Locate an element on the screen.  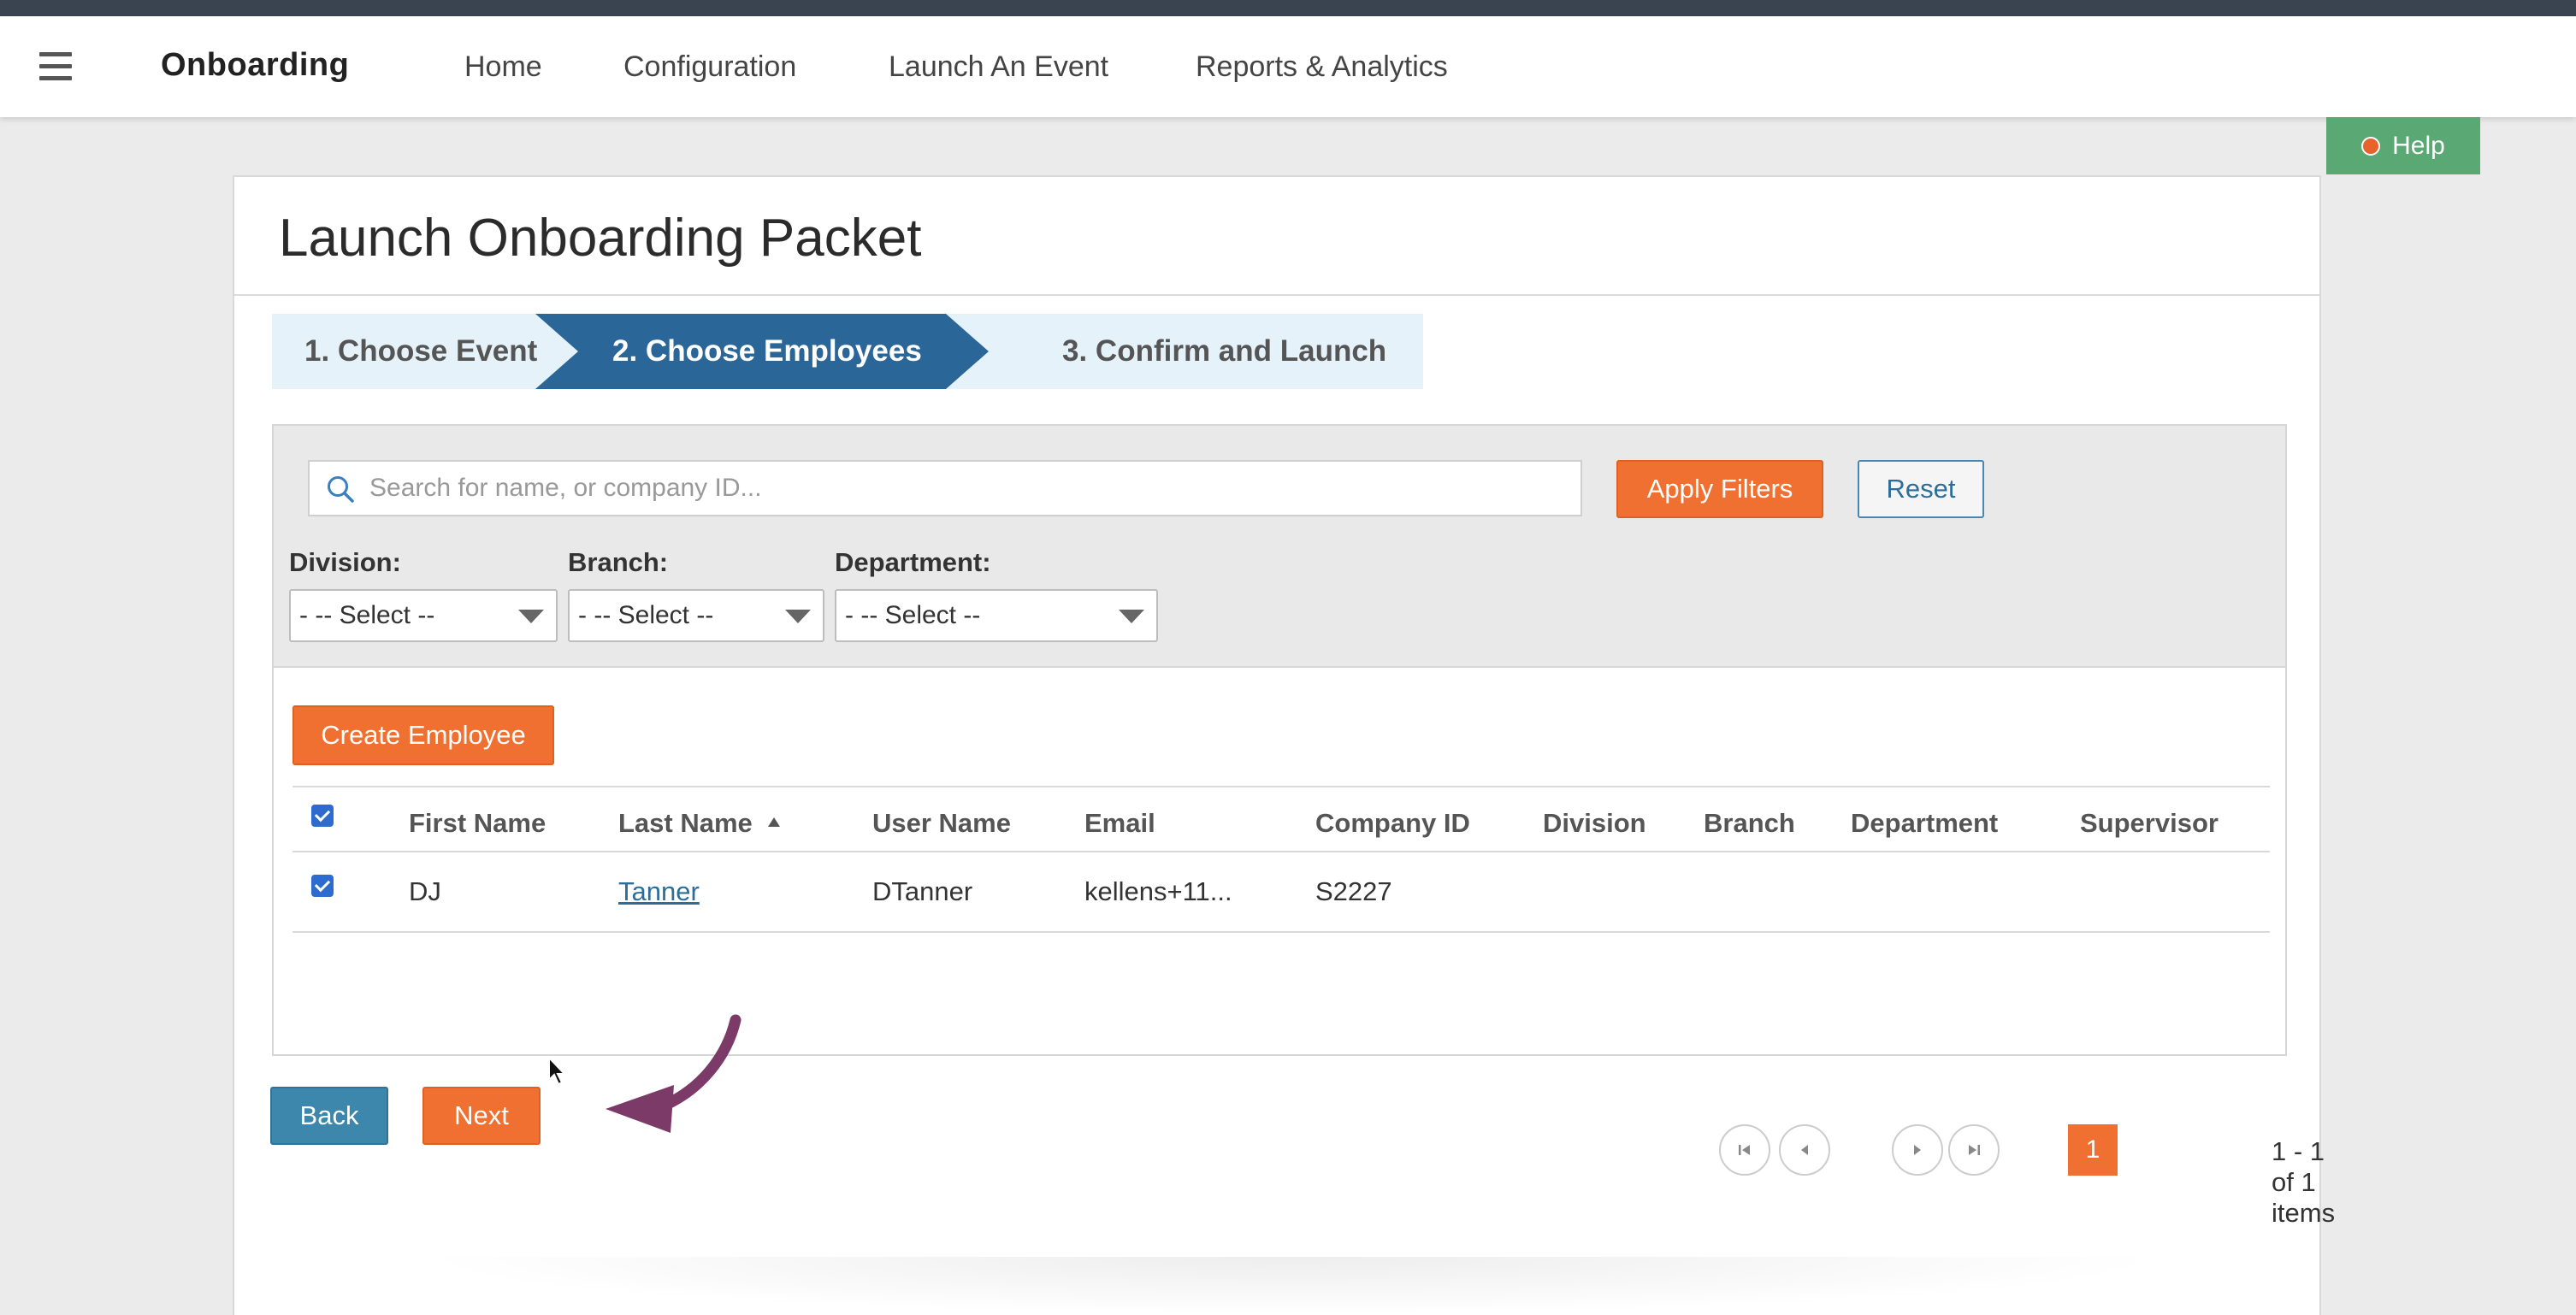
annotation-arrow-icon is located at coordinates (673, 1073).